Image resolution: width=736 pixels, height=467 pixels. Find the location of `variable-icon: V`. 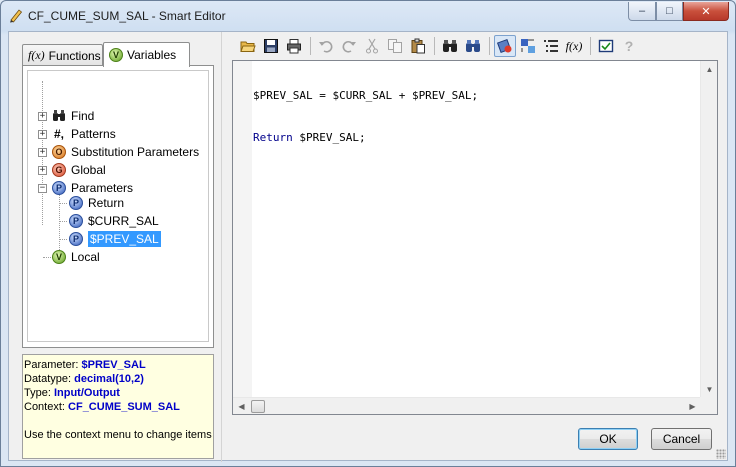

variable-icon: V is located at coordinates (116, 55).